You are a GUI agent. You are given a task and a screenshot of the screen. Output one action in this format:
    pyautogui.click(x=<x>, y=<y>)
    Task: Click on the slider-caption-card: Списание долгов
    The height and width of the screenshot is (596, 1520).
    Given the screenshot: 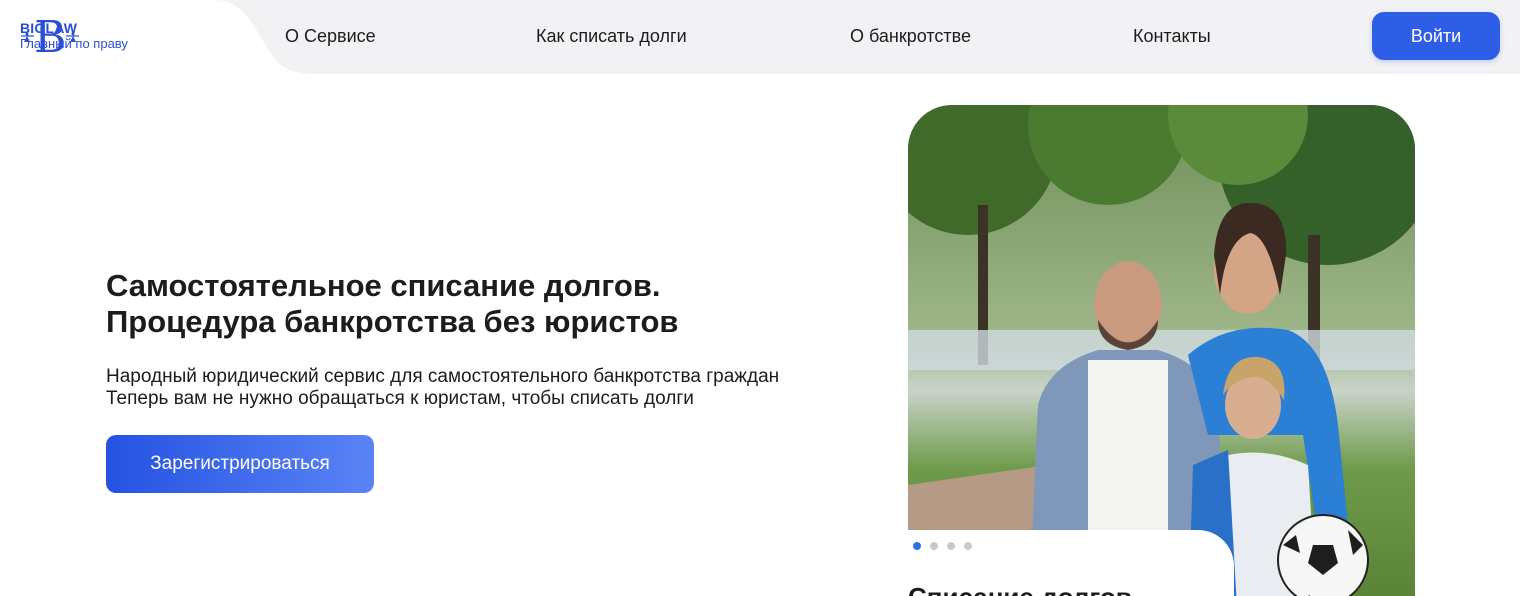 What is the action you would take?
    pyautogui.click(x=1071, y=563)
    